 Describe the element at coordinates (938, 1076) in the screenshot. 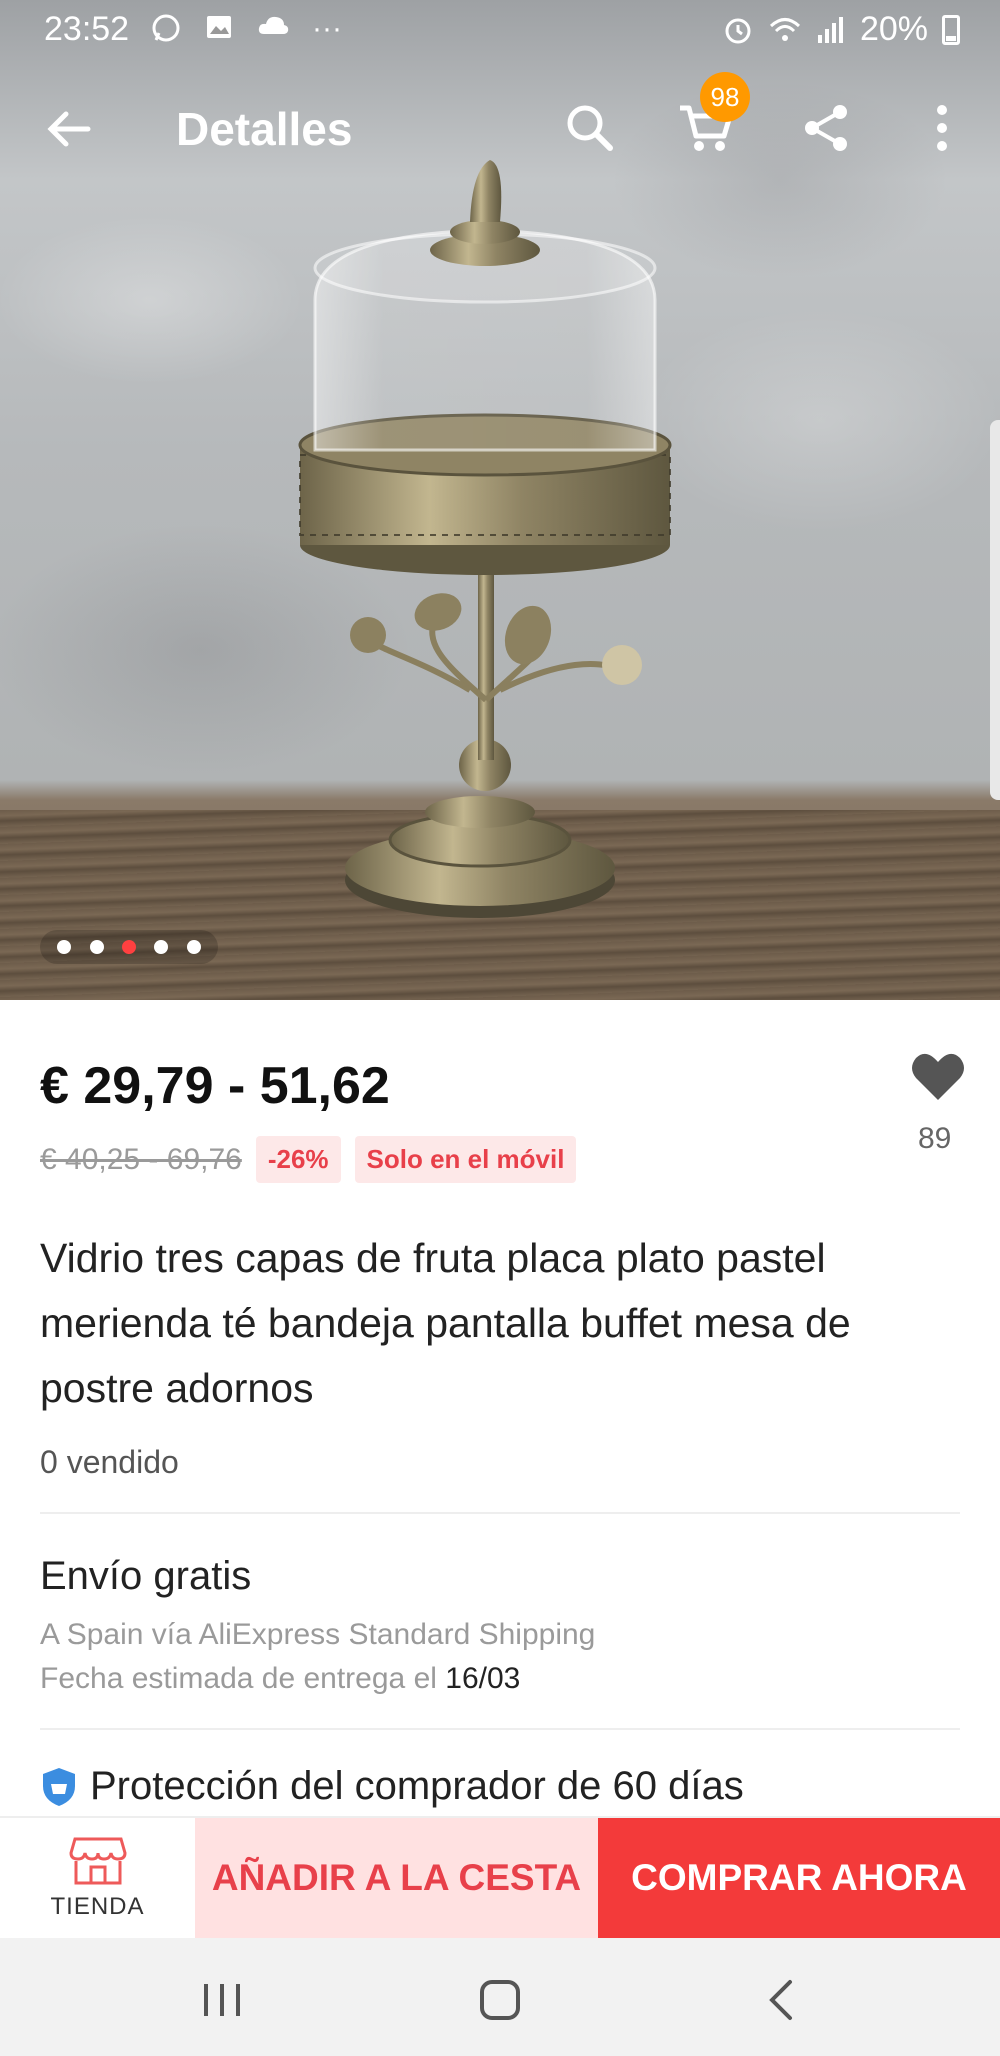

I see `heart-icon` at that location.